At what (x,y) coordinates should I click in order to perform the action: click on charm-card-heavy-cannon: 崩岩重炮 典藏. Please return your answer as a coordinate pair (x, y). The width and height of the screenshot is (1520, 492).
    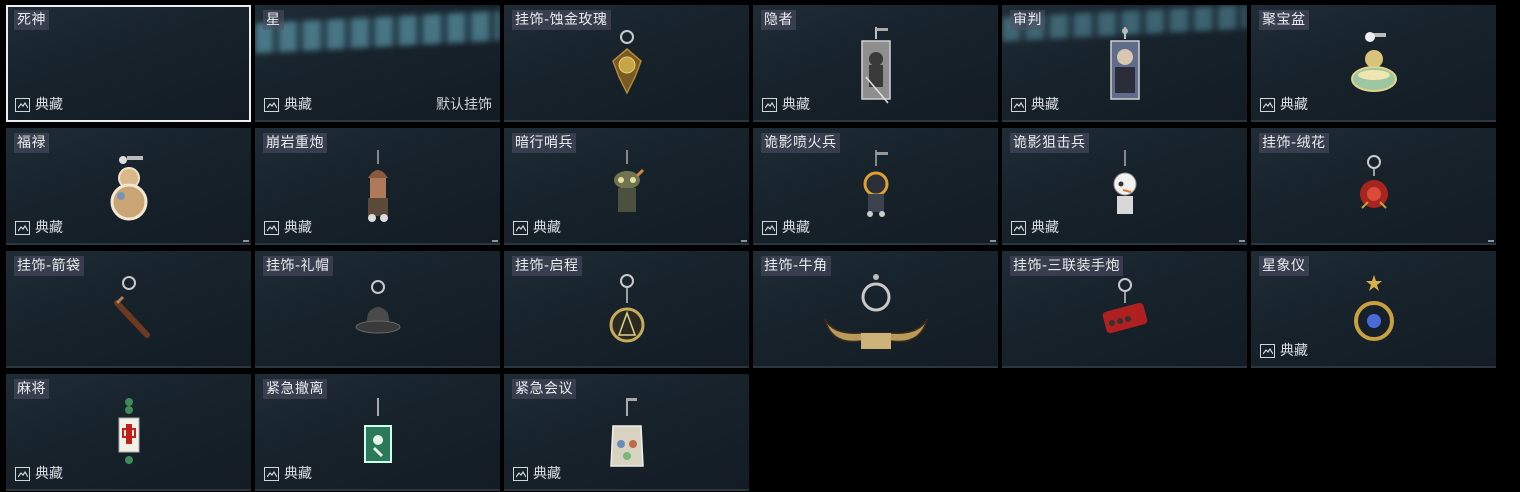
    Looking at the image, I should click on (377, 186).